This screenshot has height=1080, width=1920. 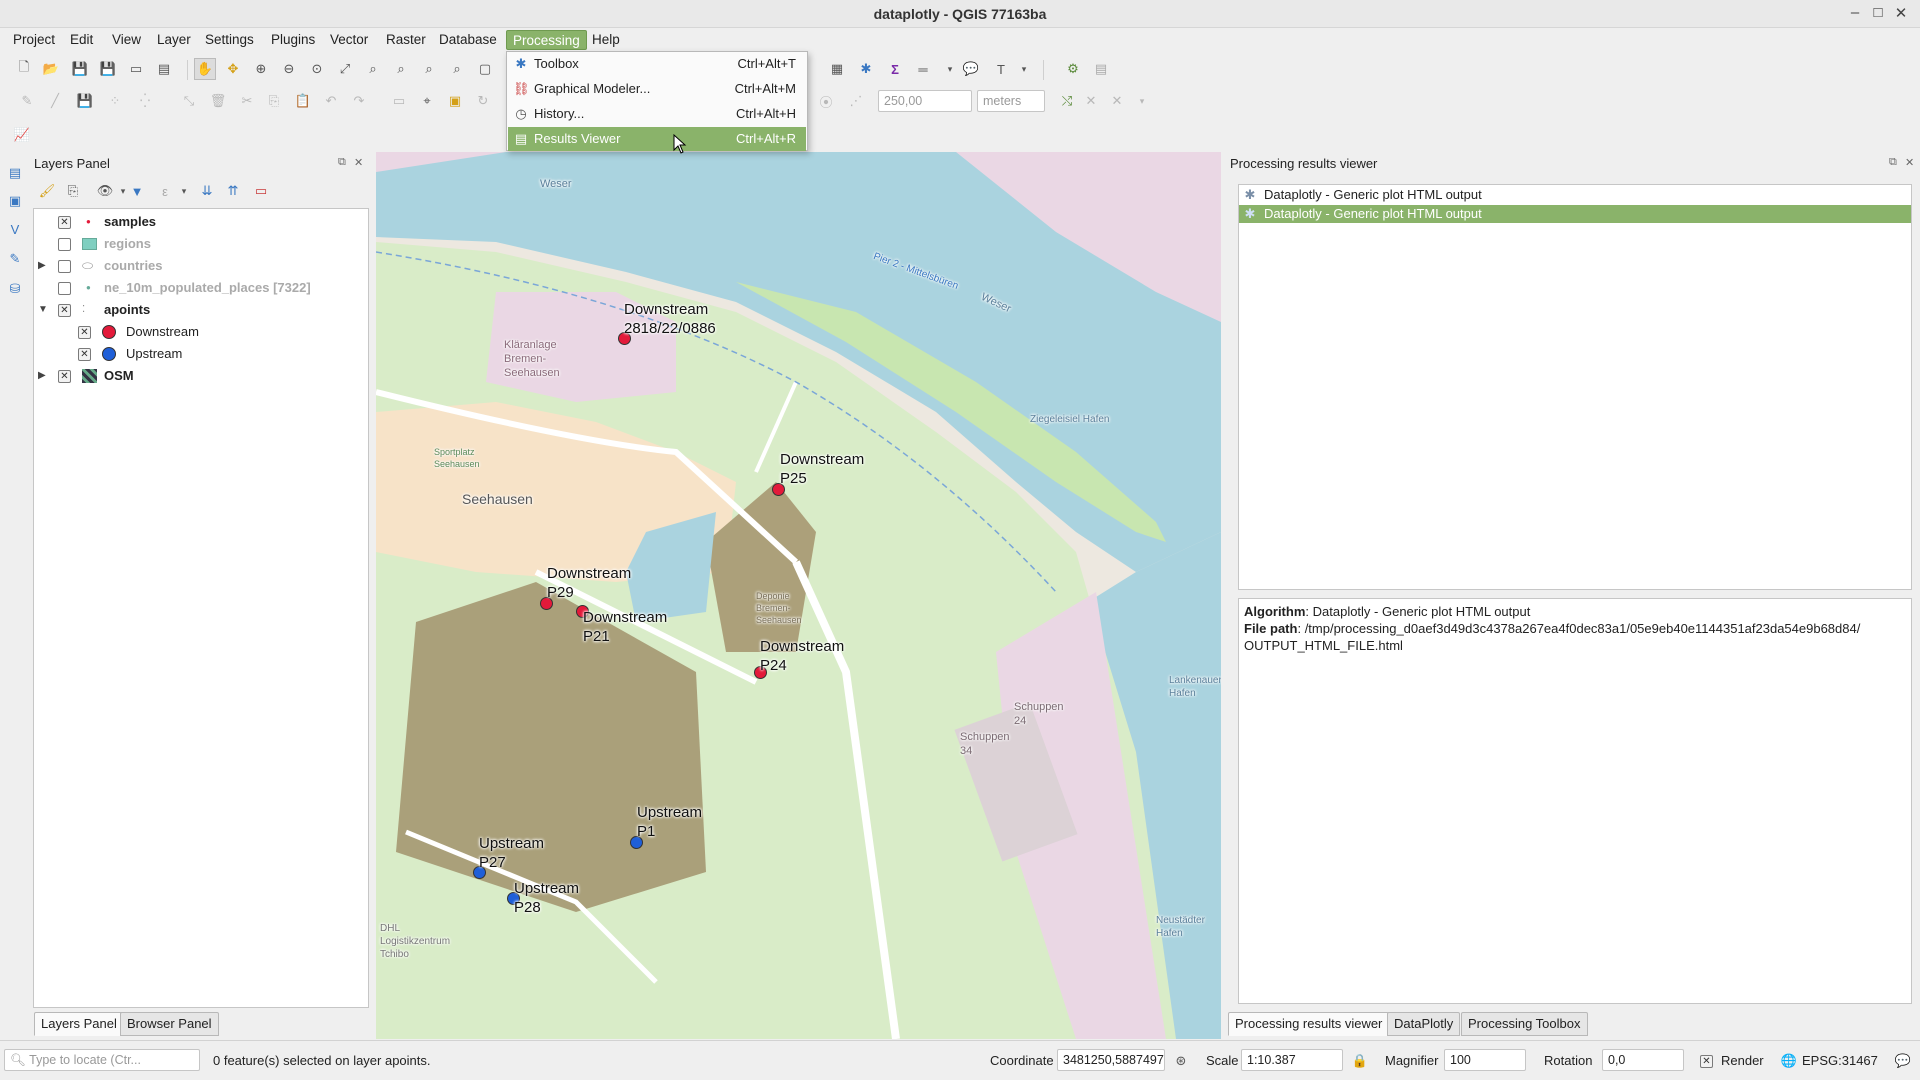 What do you see at coordinates (546, 40) in the screenshot?
I see `menu-processing: Processing` at bounding box center [546, 40].